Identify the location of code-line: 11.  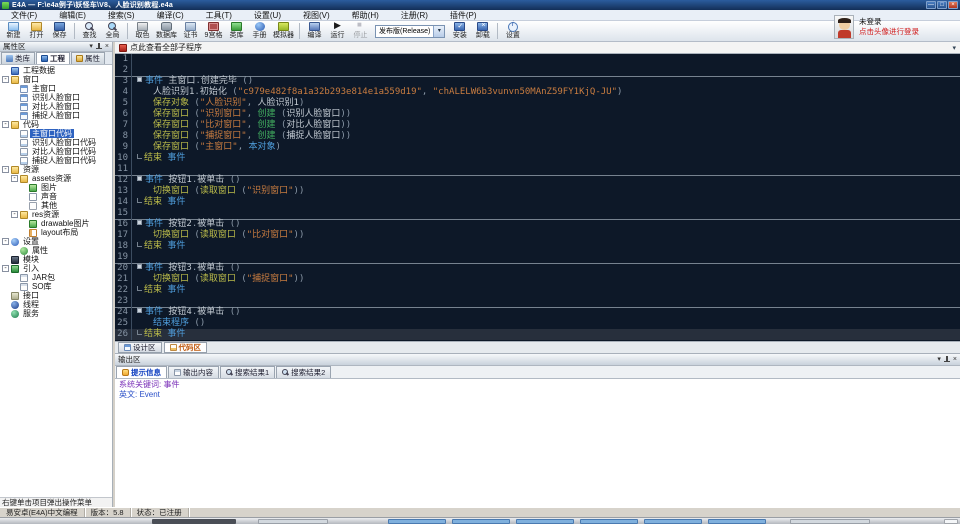
(537, 169).